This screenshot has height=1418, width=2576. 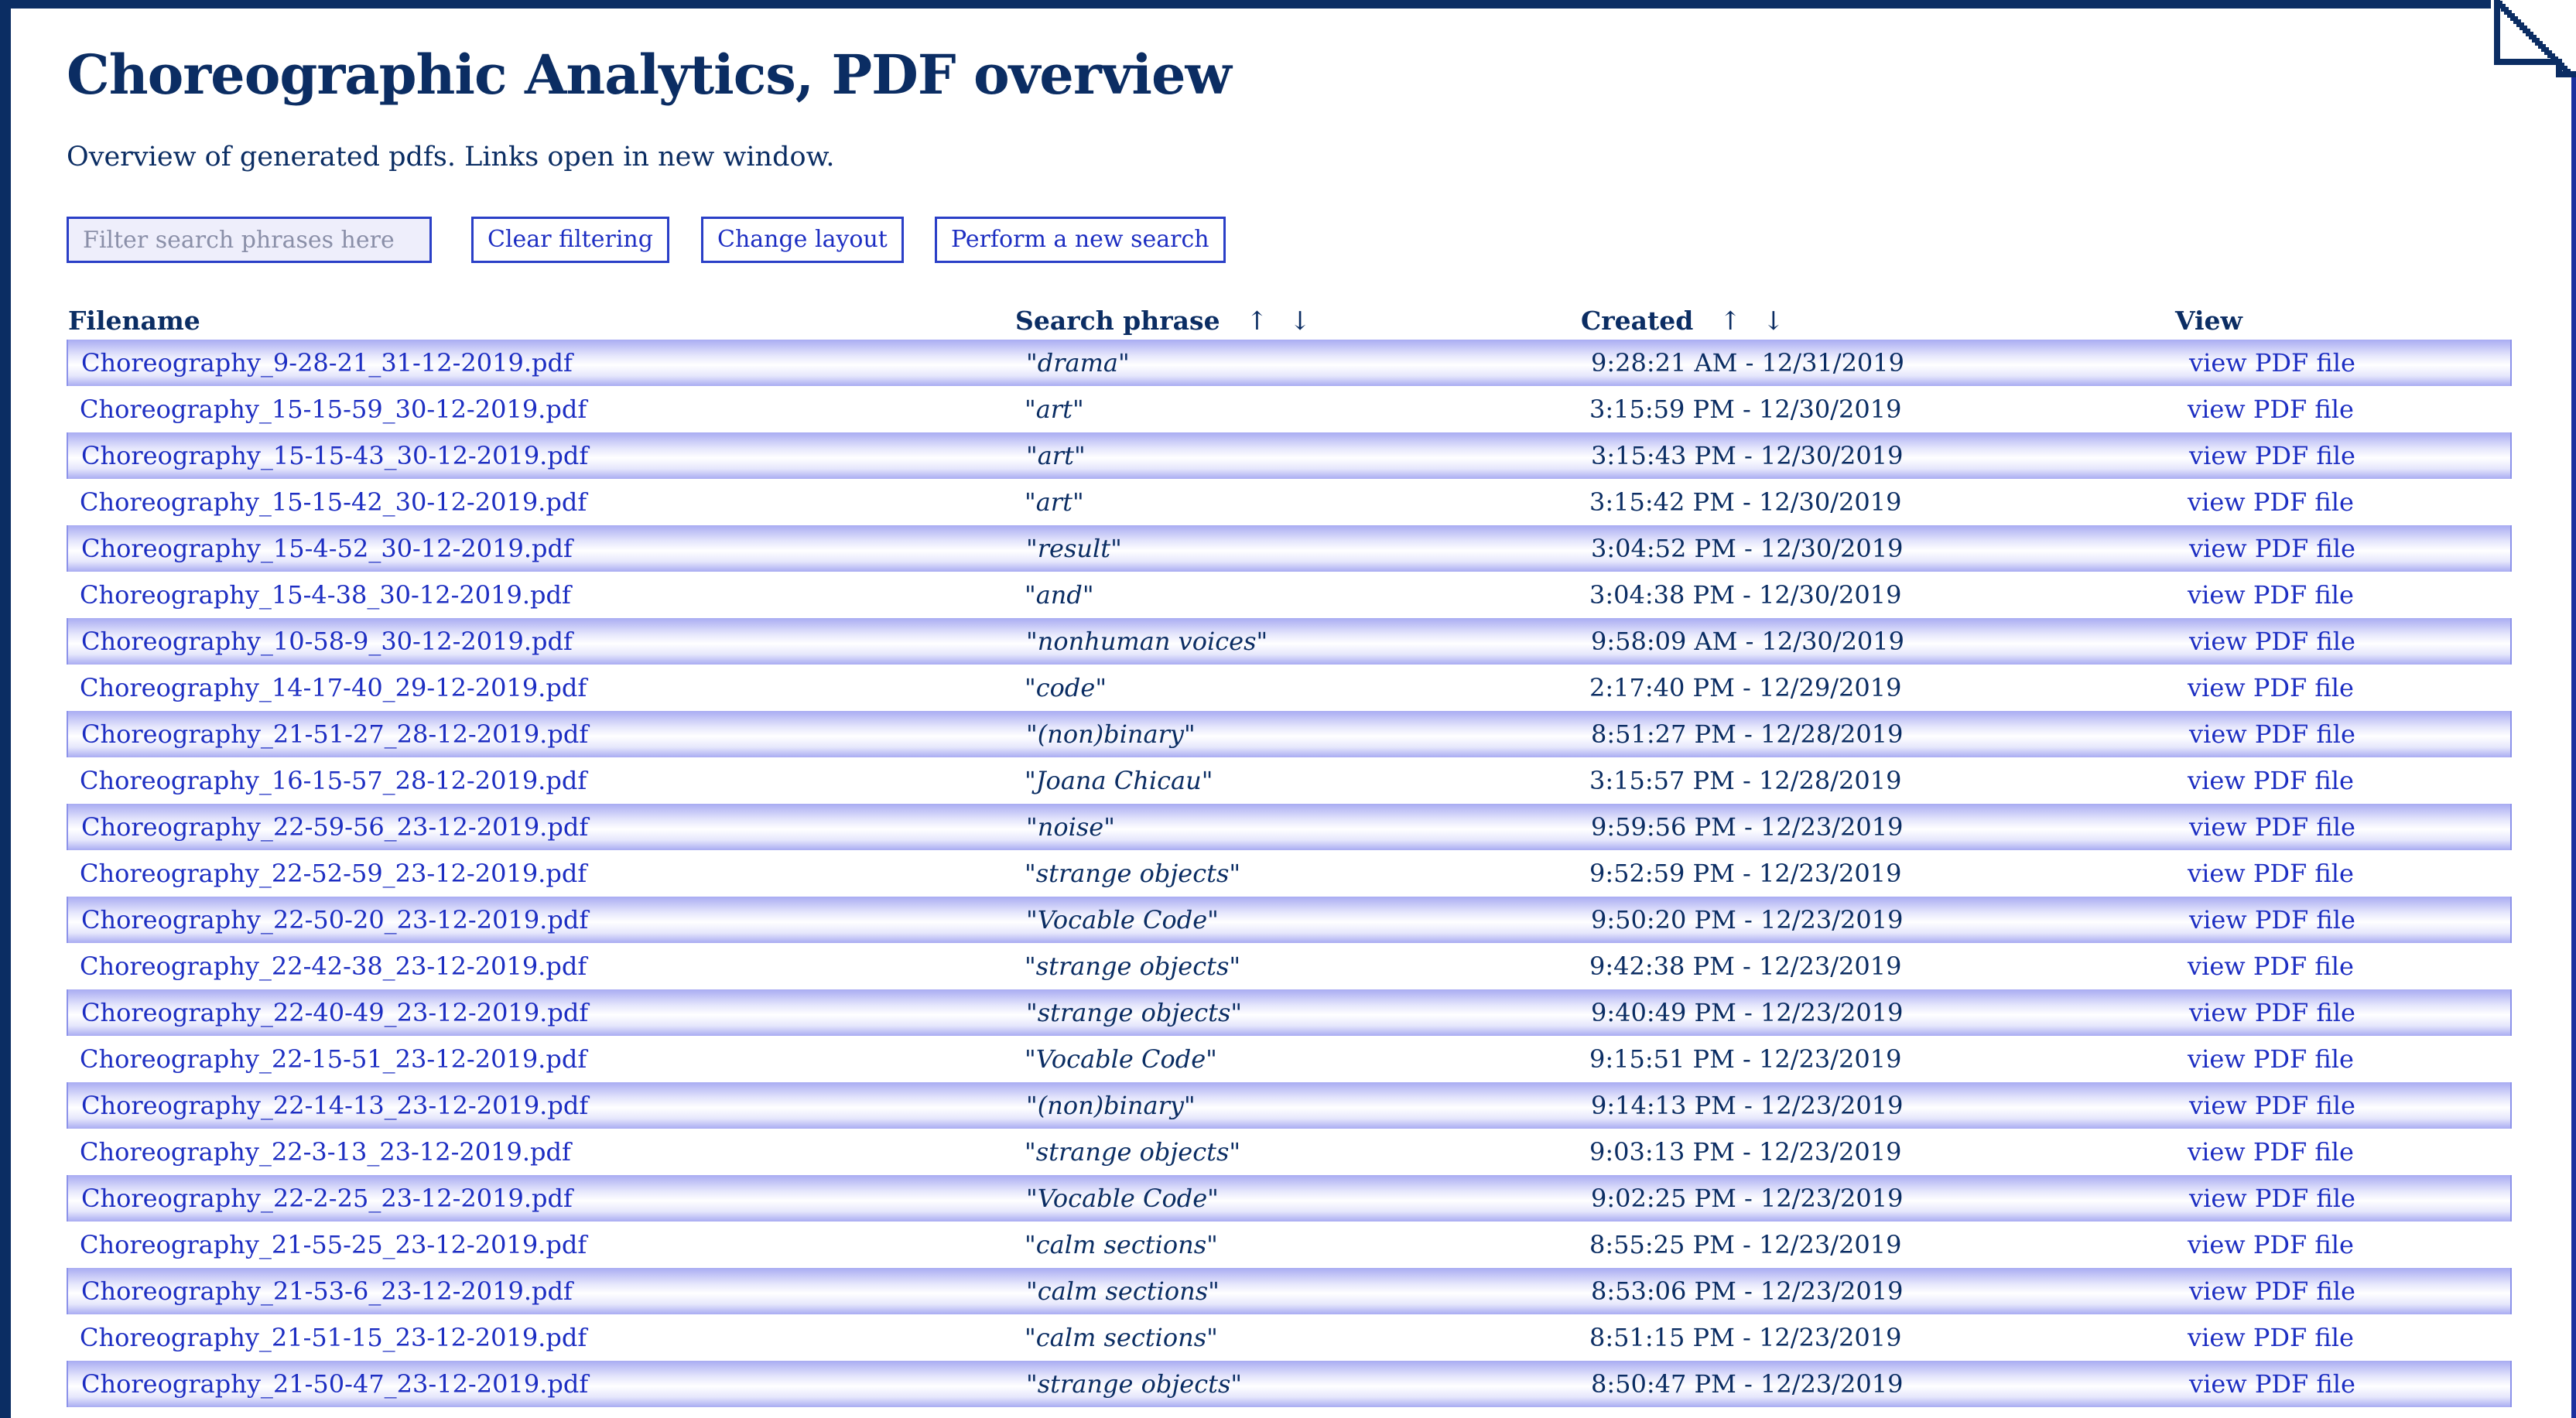 I want to click on search-phrase-cell: "(non)binary", so click(x=1111, y=734).